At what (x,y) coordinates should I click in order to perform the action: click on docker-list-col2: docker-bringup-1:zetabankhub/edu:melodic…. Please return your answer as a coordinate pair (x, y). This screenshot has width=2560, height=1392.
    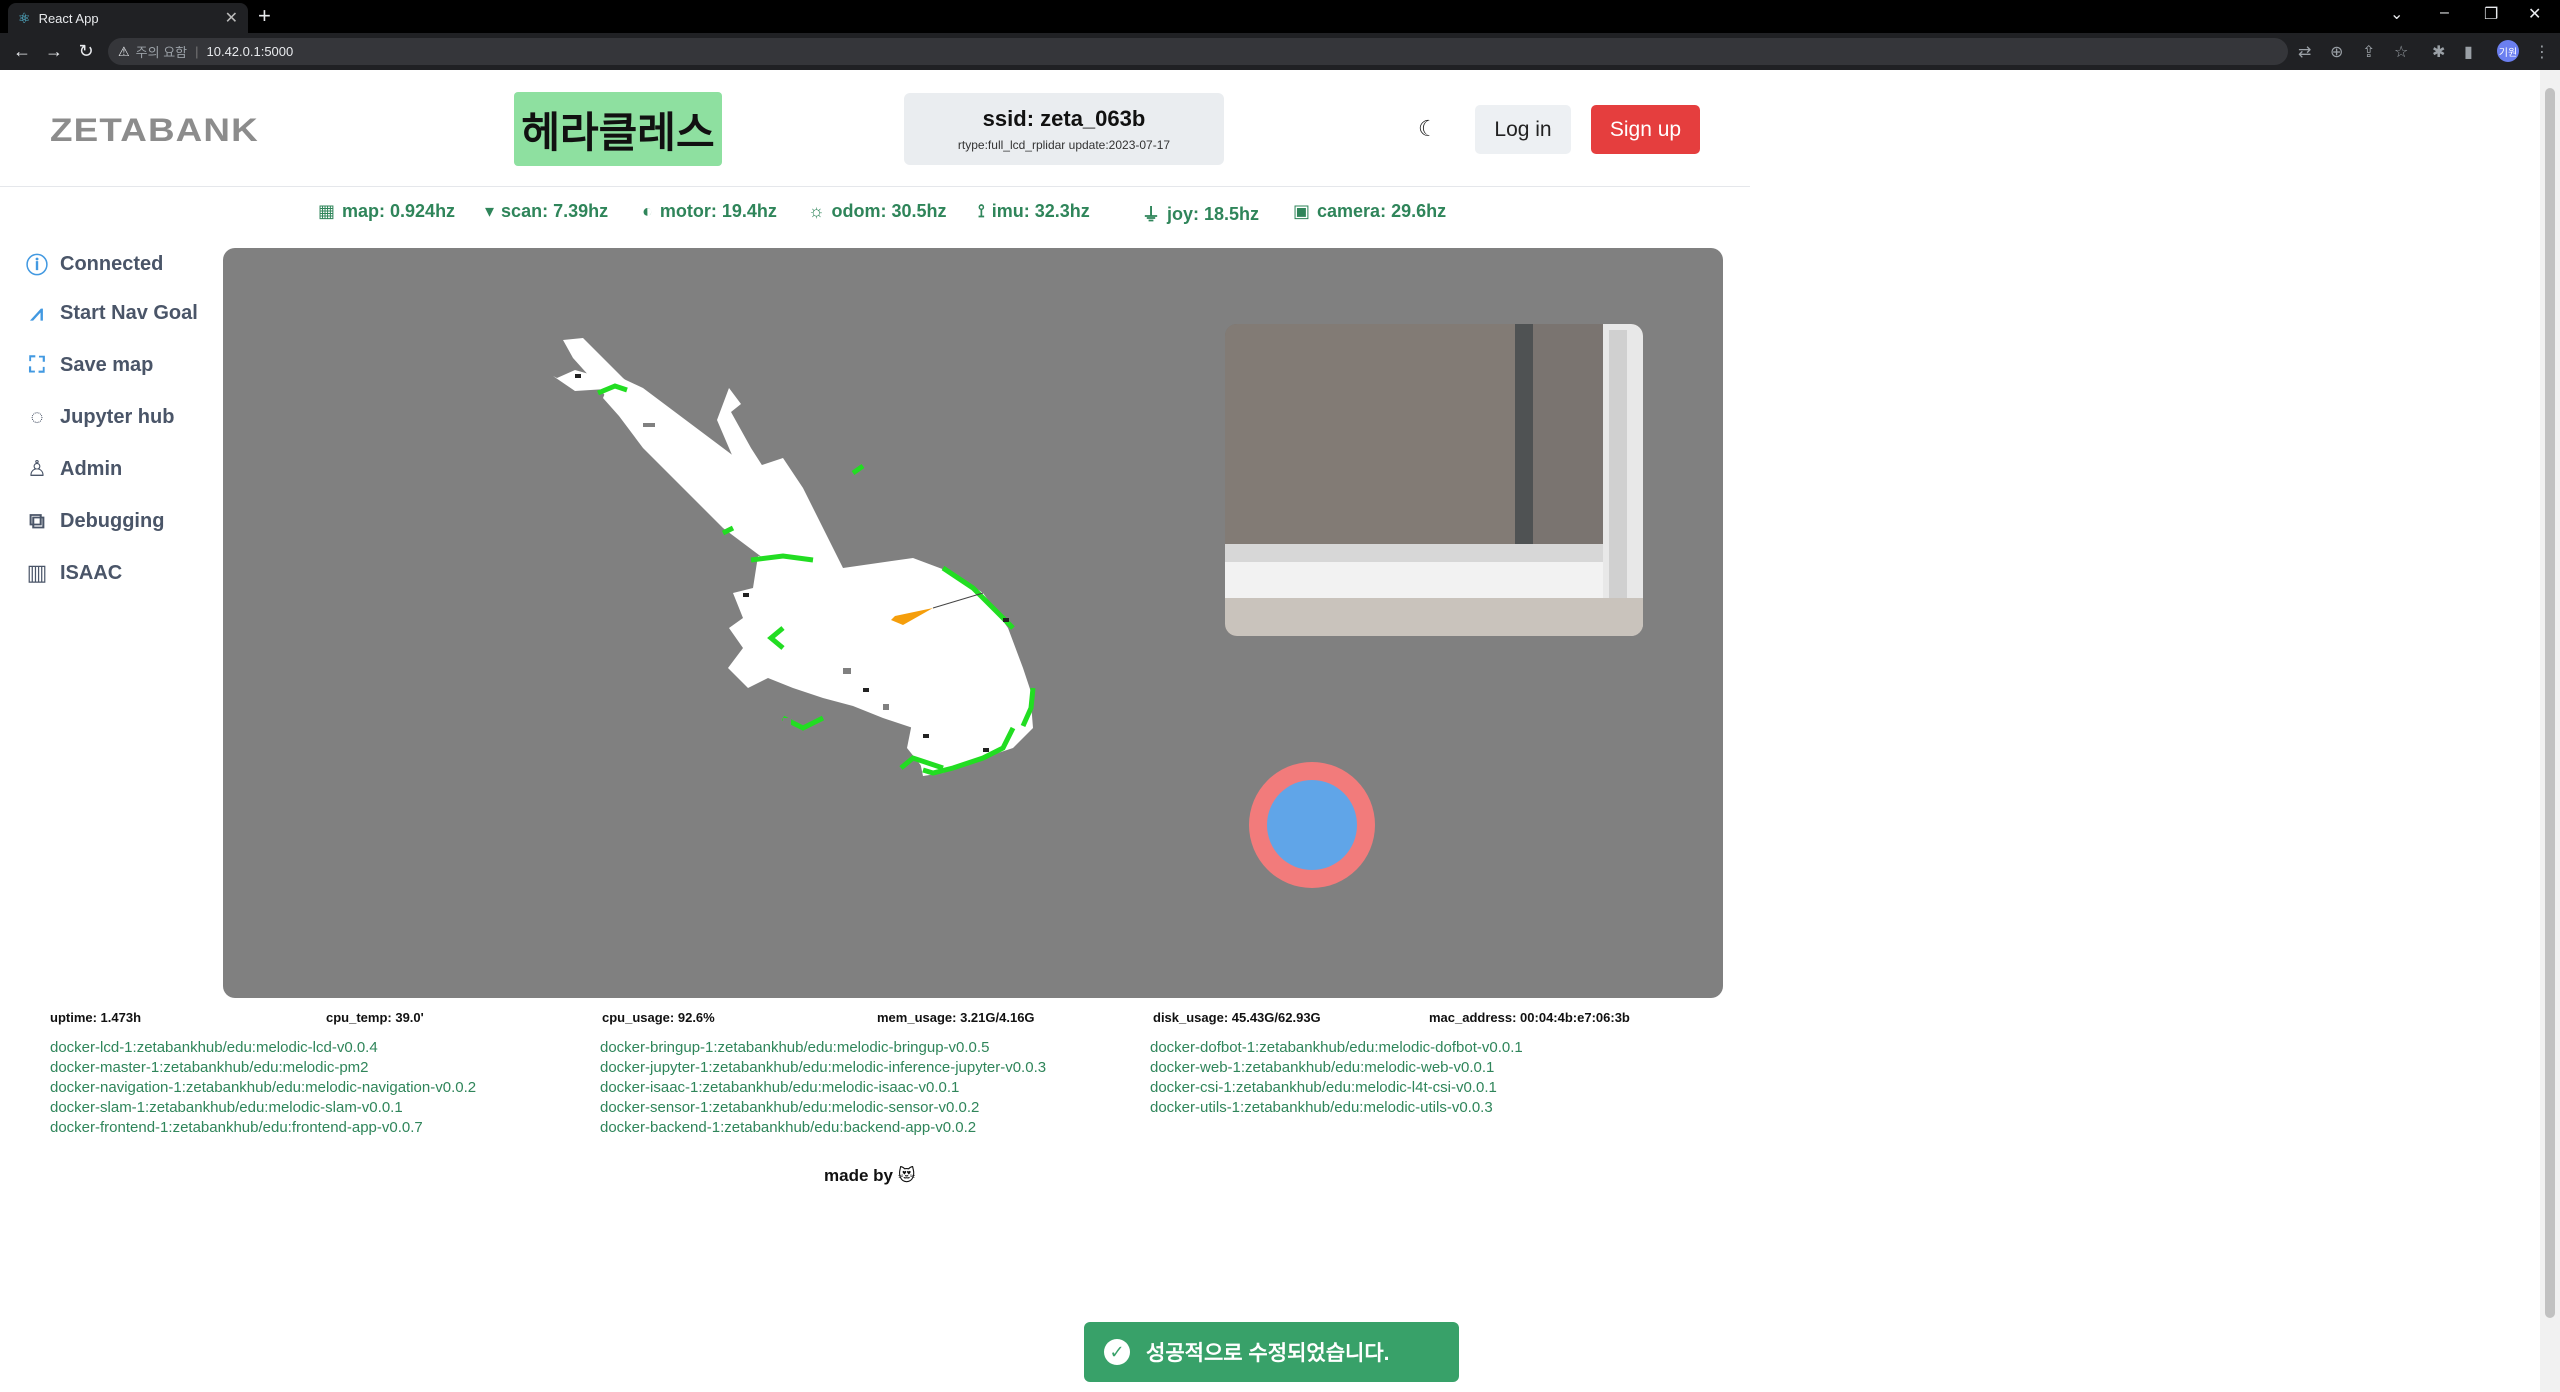
    Looking at the image, I should click on (823, 1088).